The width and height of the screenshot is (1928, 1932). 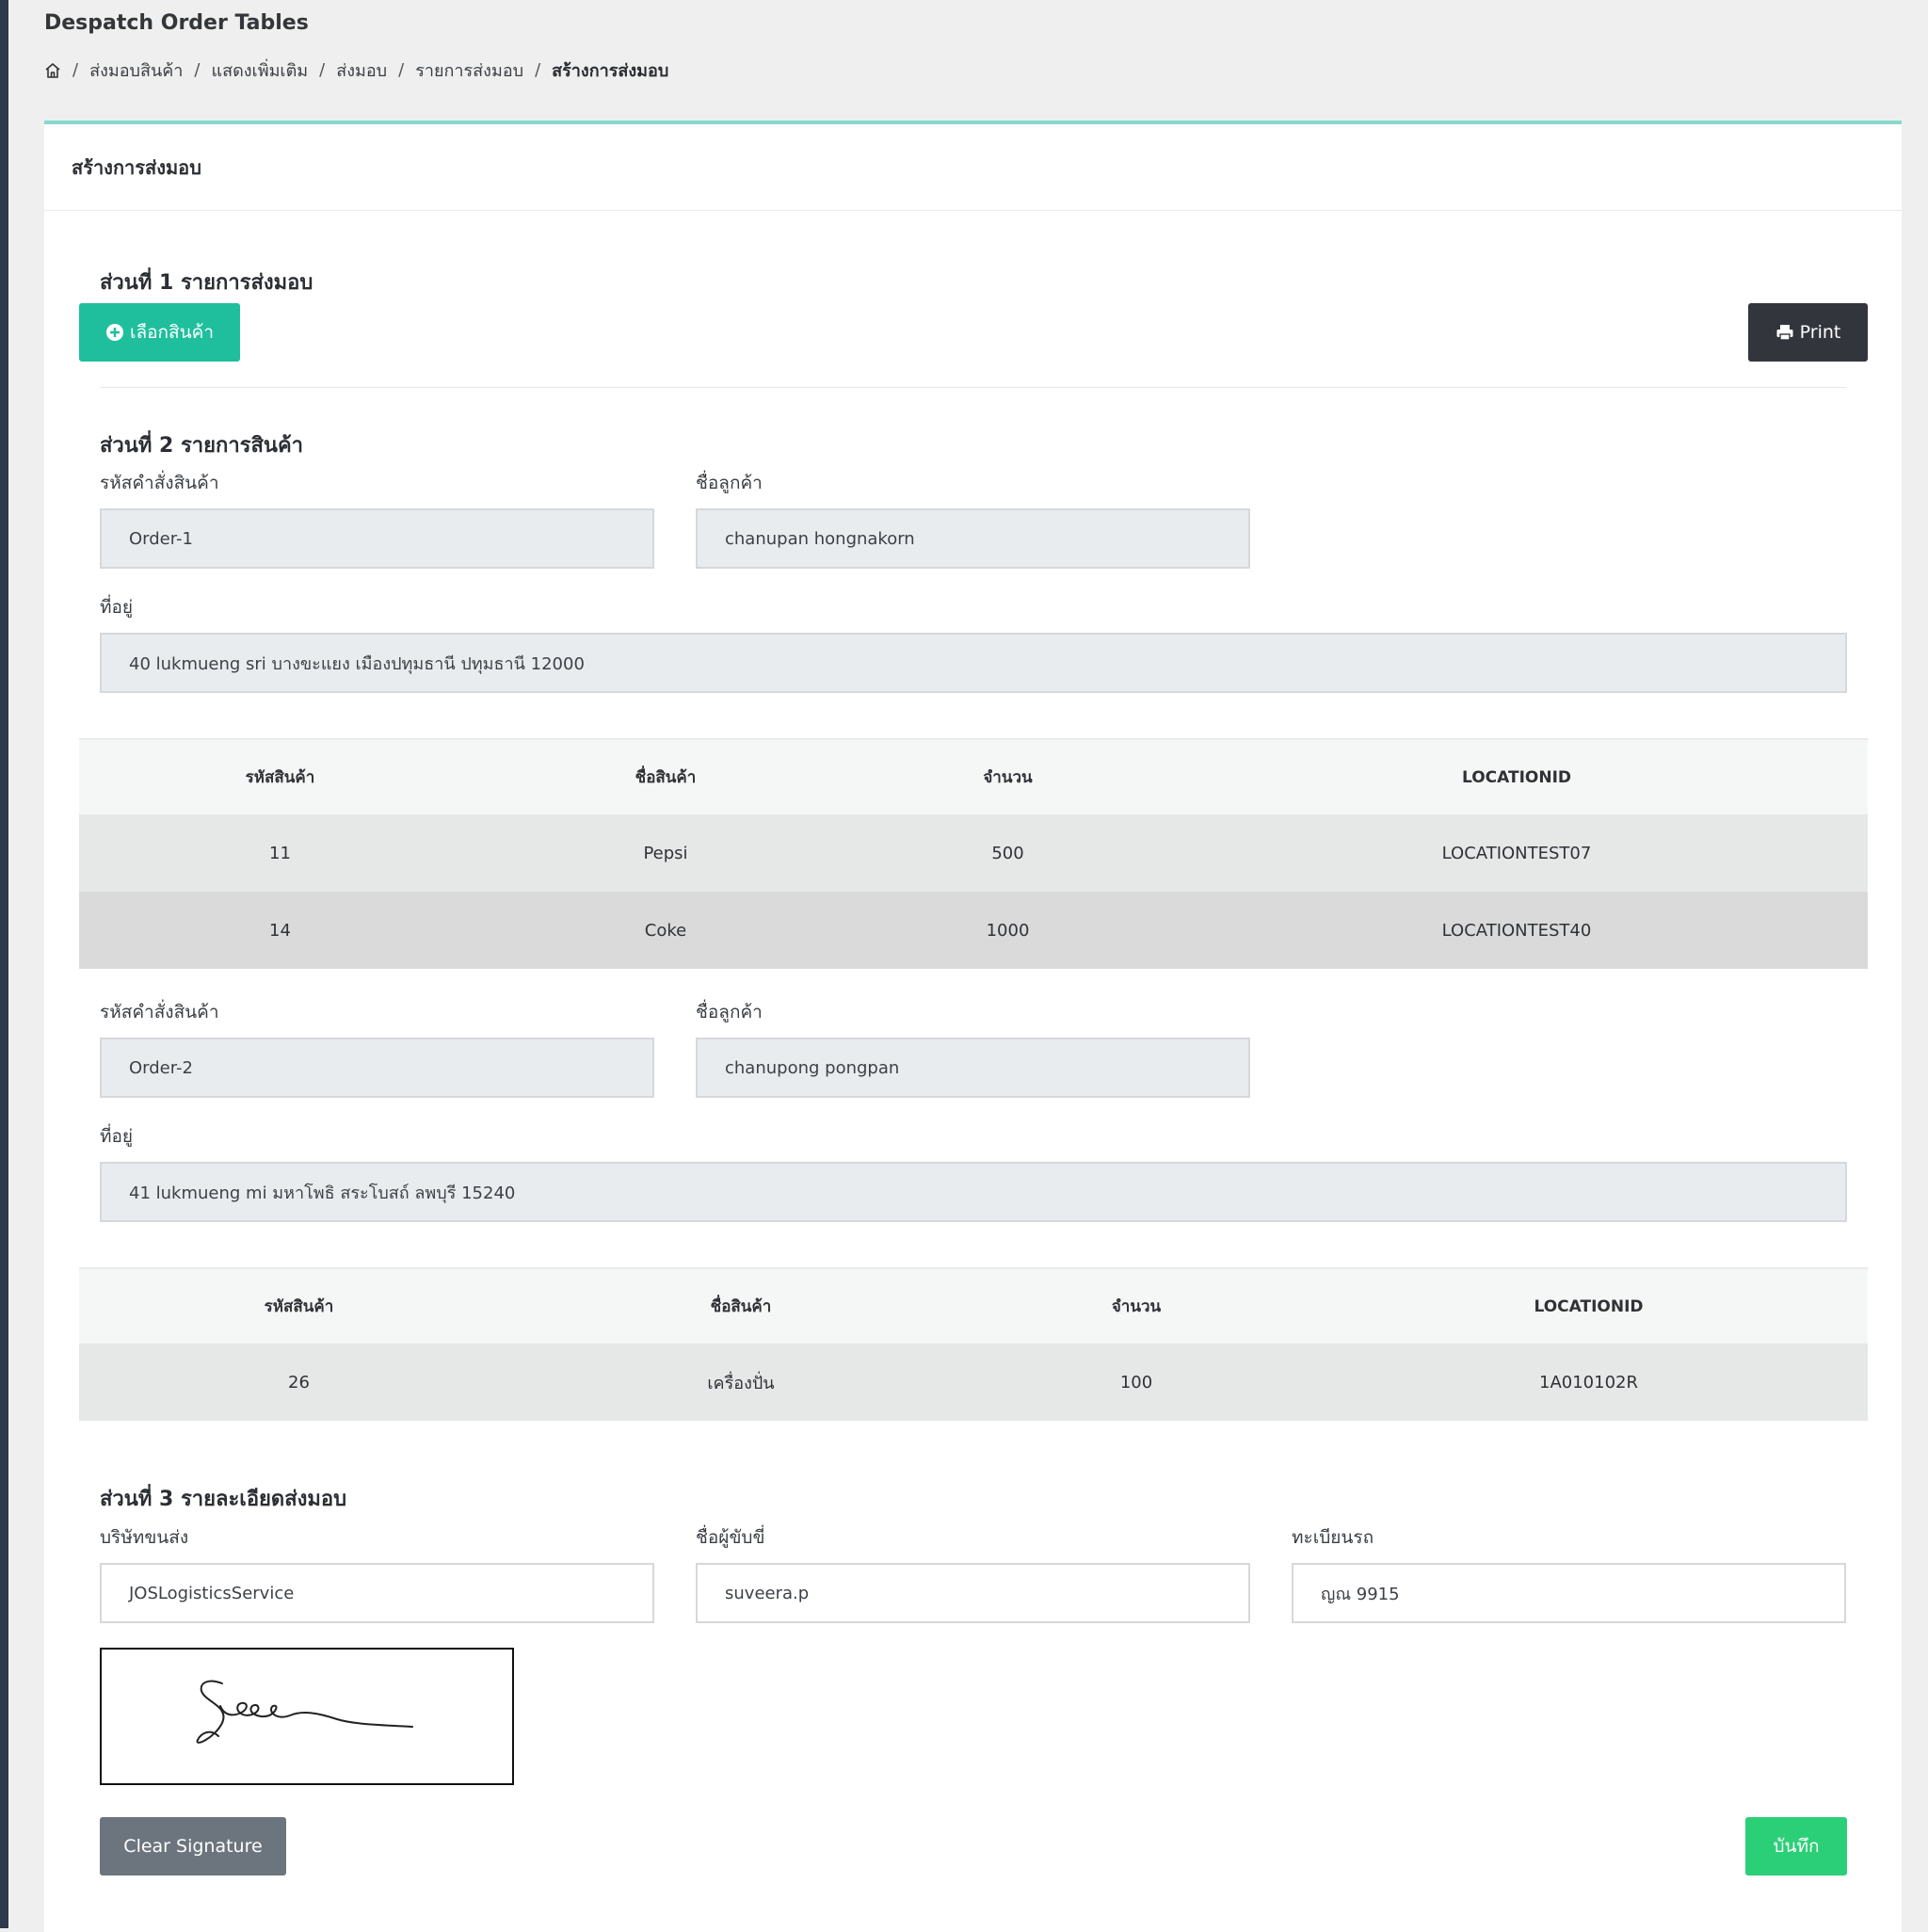 I want to click on breadcrumb-item-despatch-list: รายการส่งมอบ, so click(x=469, y=70).